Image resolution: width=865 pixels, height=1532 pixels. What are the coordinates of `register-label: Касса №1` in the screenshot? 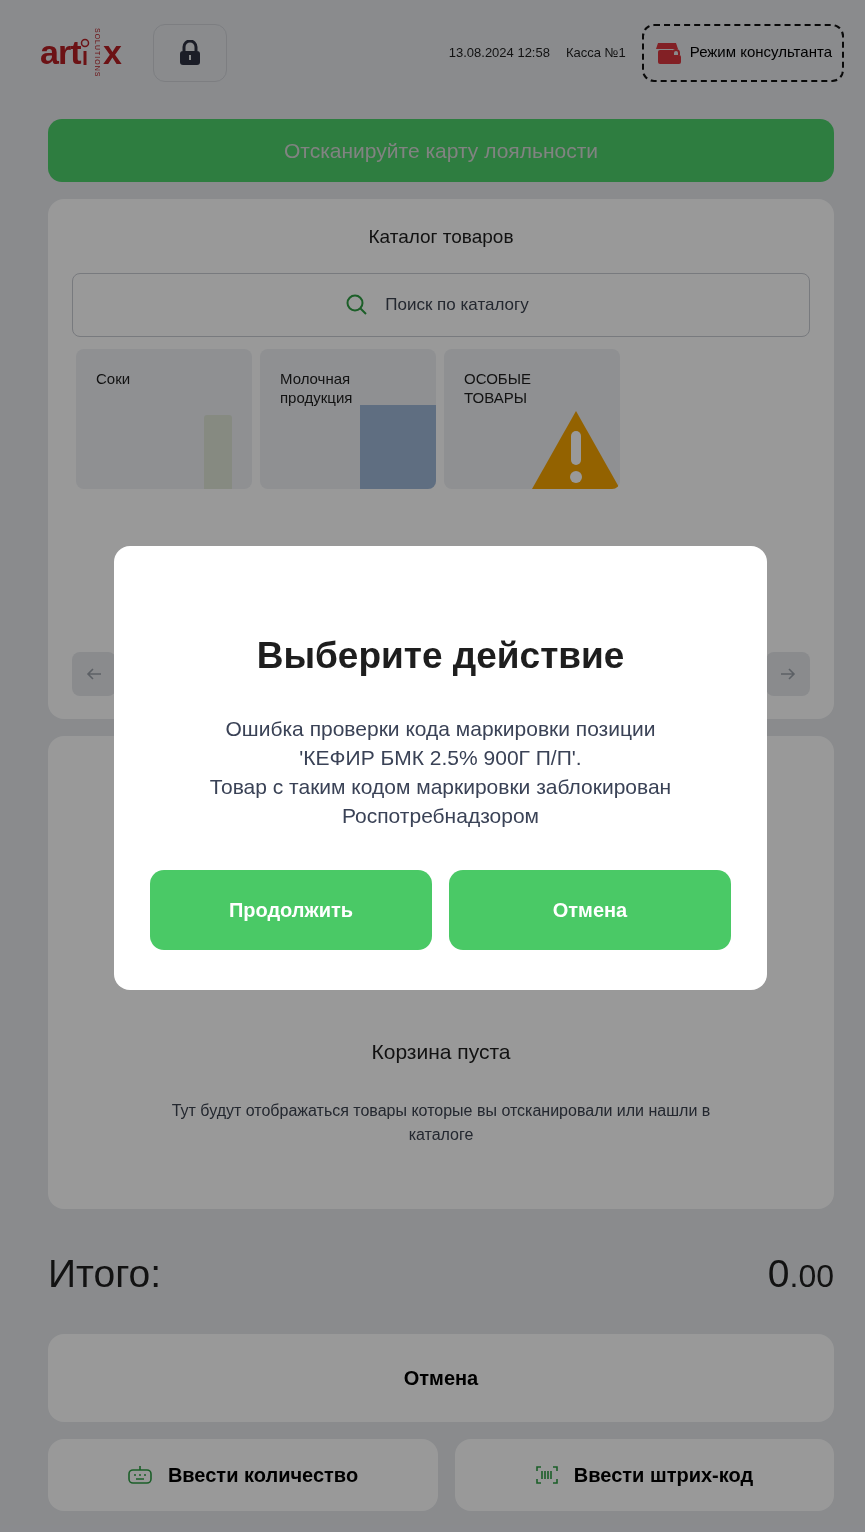 It's located at (595, 52).